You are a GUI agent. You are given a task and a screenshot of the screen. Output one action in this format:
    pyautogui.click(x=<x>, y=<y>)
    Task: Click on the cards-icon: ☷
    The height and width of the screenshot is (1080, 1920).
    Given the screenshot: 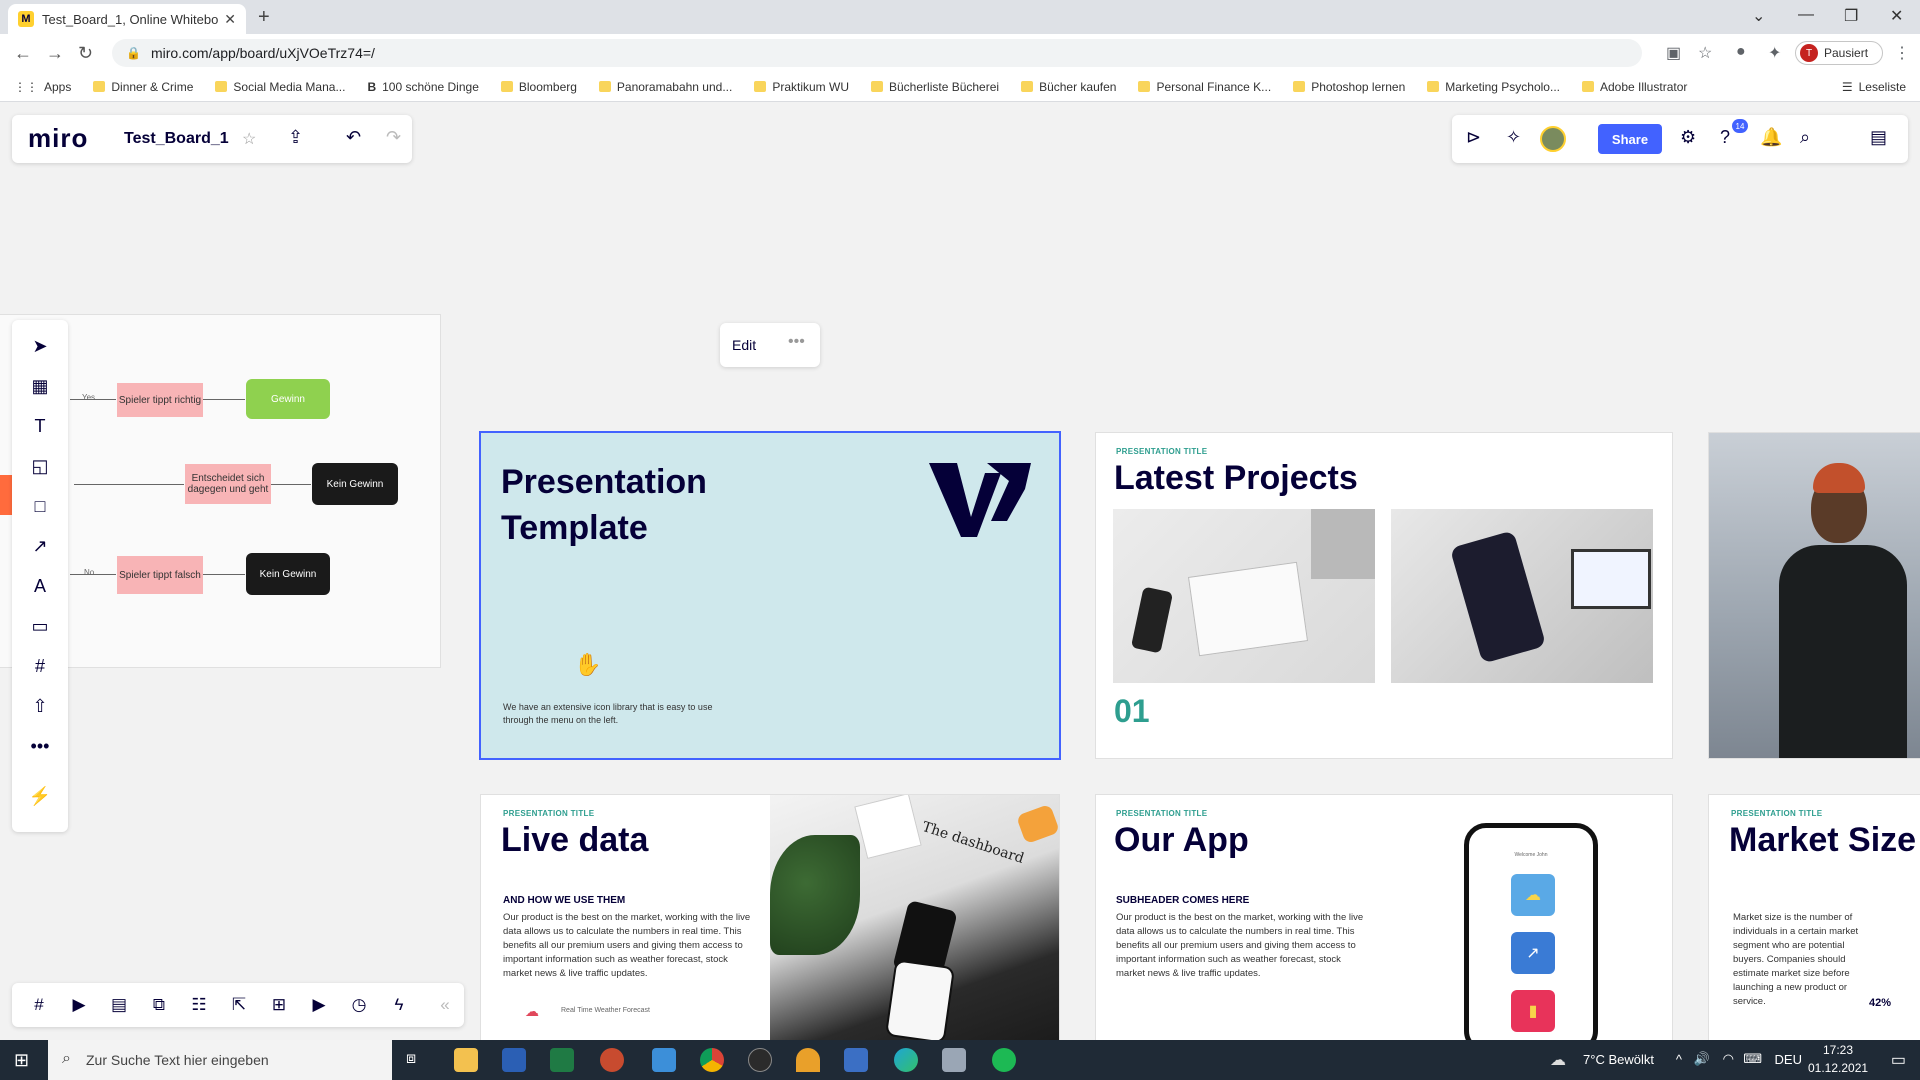 What is the action you would take?
    pyautogui.click(x=199, y=1005)
    